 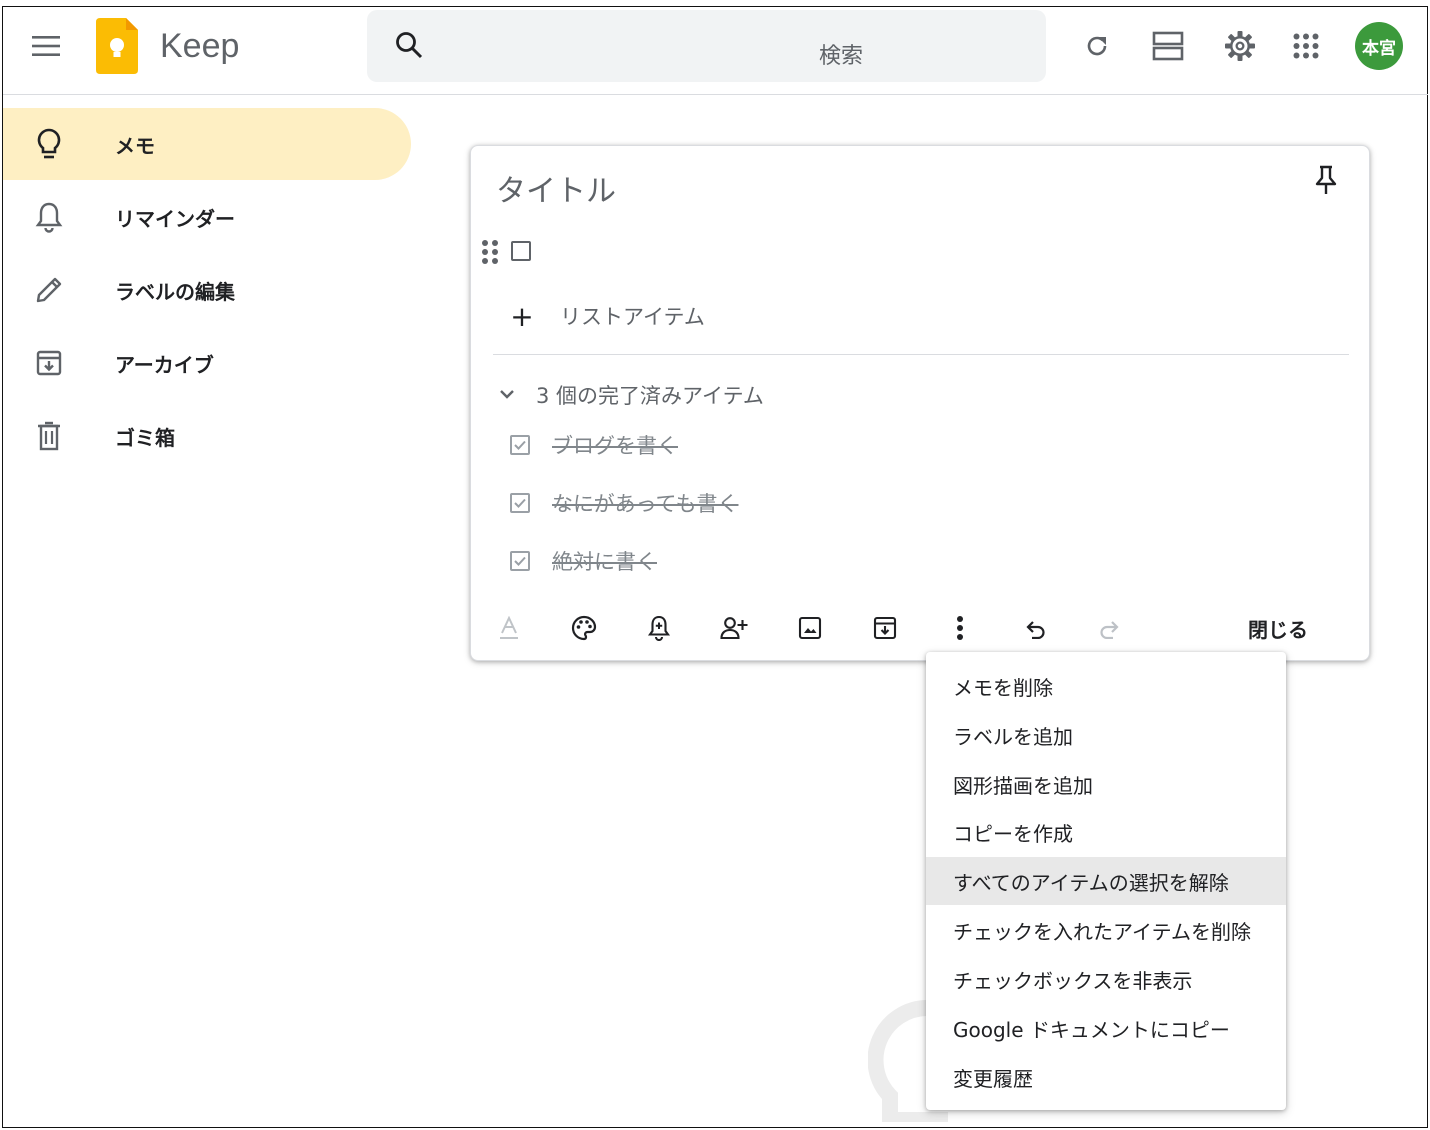 What do you see at coordinates (1106, 735) in the screenshot?
I see `menu-item-add-label: ラベルを追加` at bounding box center [1106, 735].